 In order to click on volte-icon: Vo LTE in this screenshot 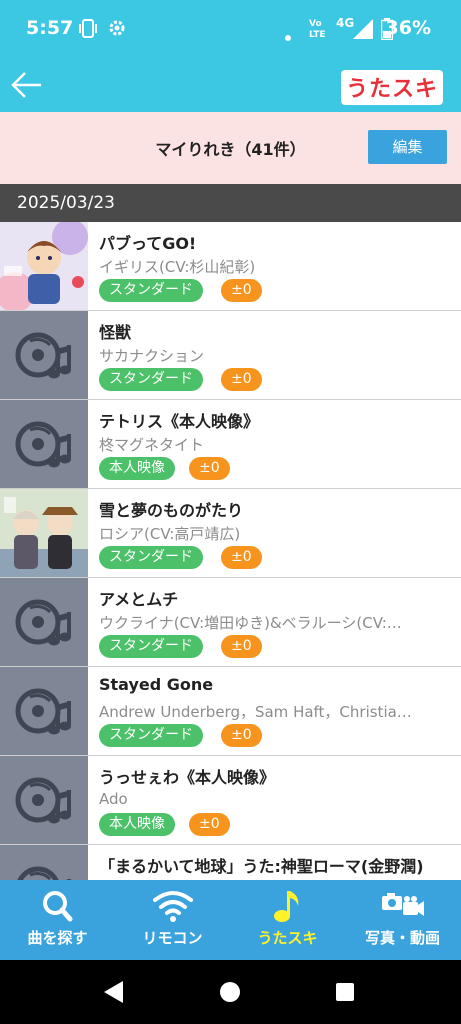, I will do `click(319, 30)`.